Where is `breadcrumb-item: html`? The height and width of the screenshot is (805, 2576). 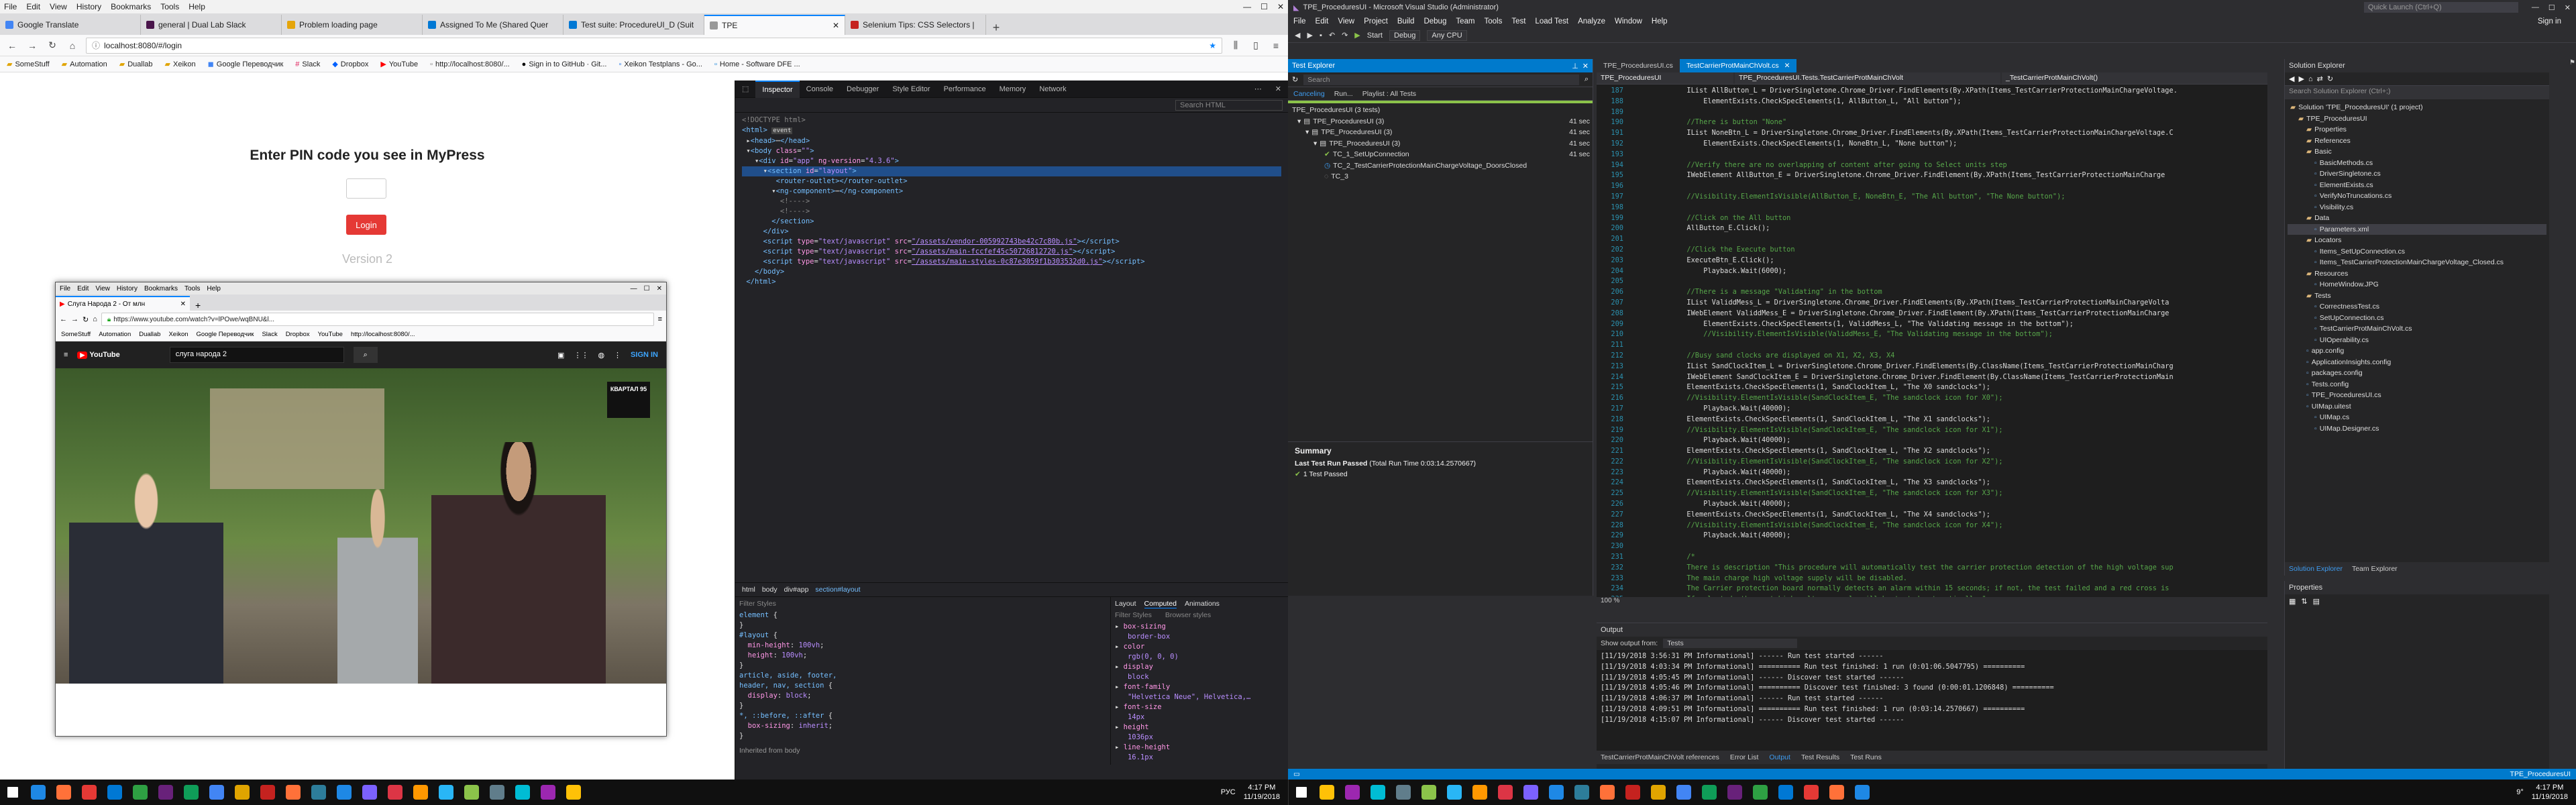
breadcrumb-item: html is located at coordinates (748, 590).